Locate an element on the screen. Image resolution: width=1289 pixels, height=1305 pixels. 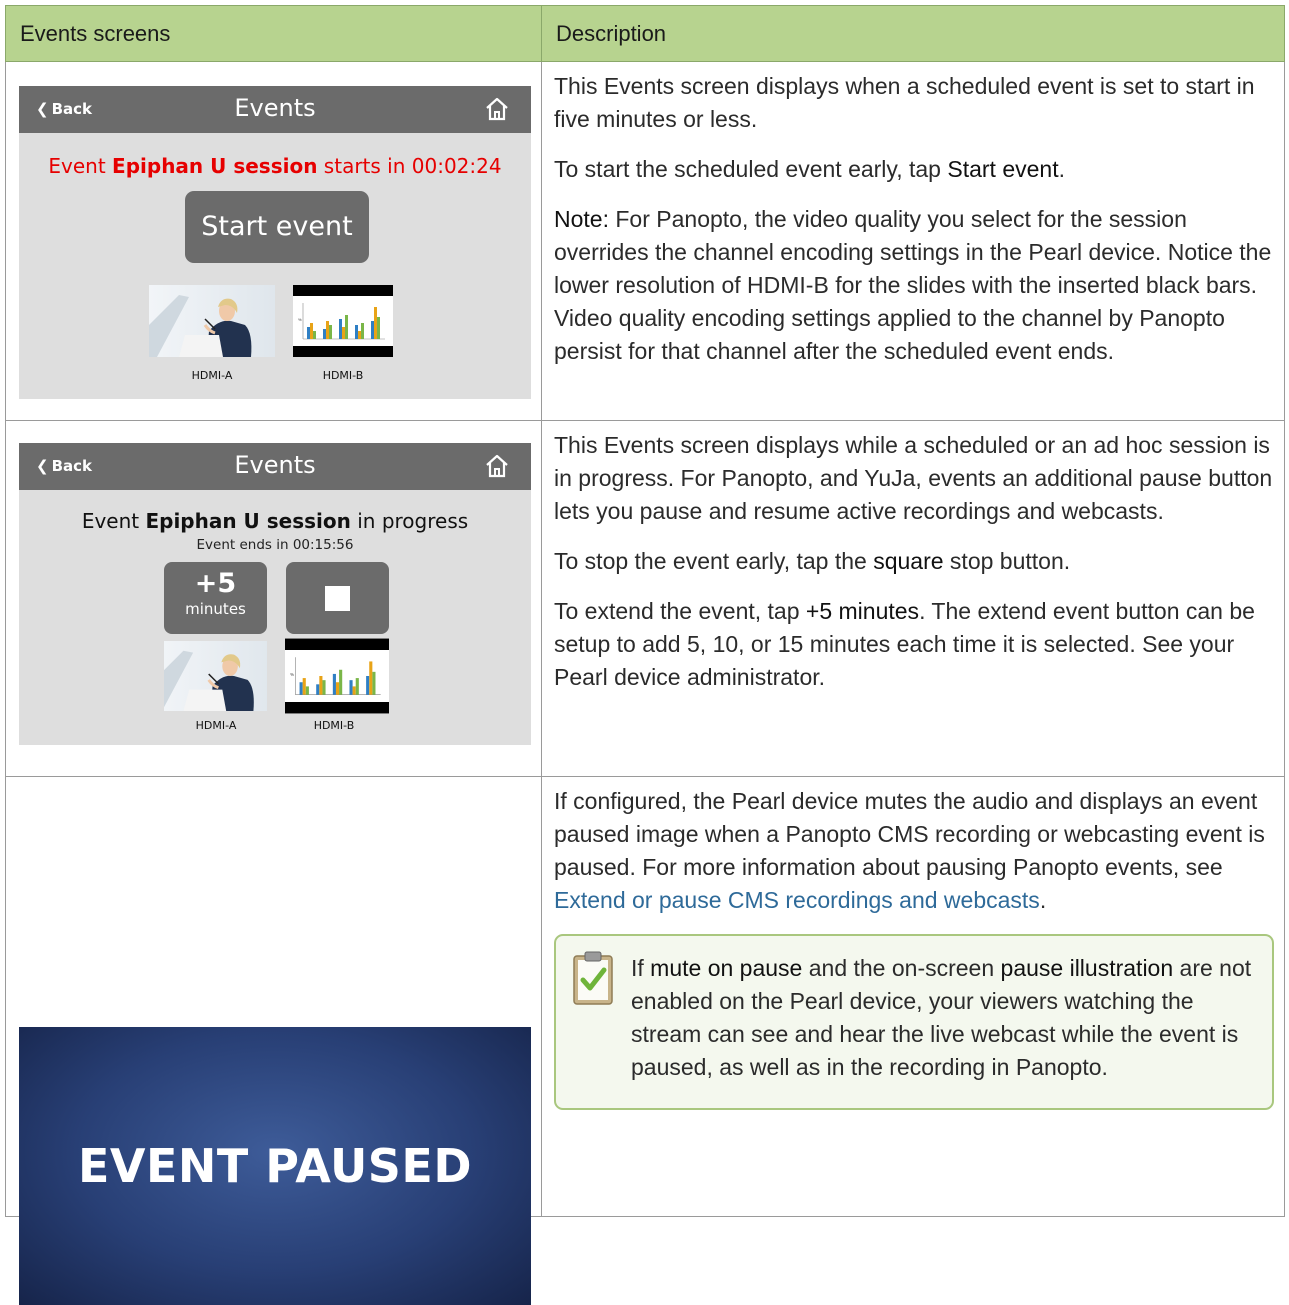
header-description: Description is located at coordinates (913, 33).